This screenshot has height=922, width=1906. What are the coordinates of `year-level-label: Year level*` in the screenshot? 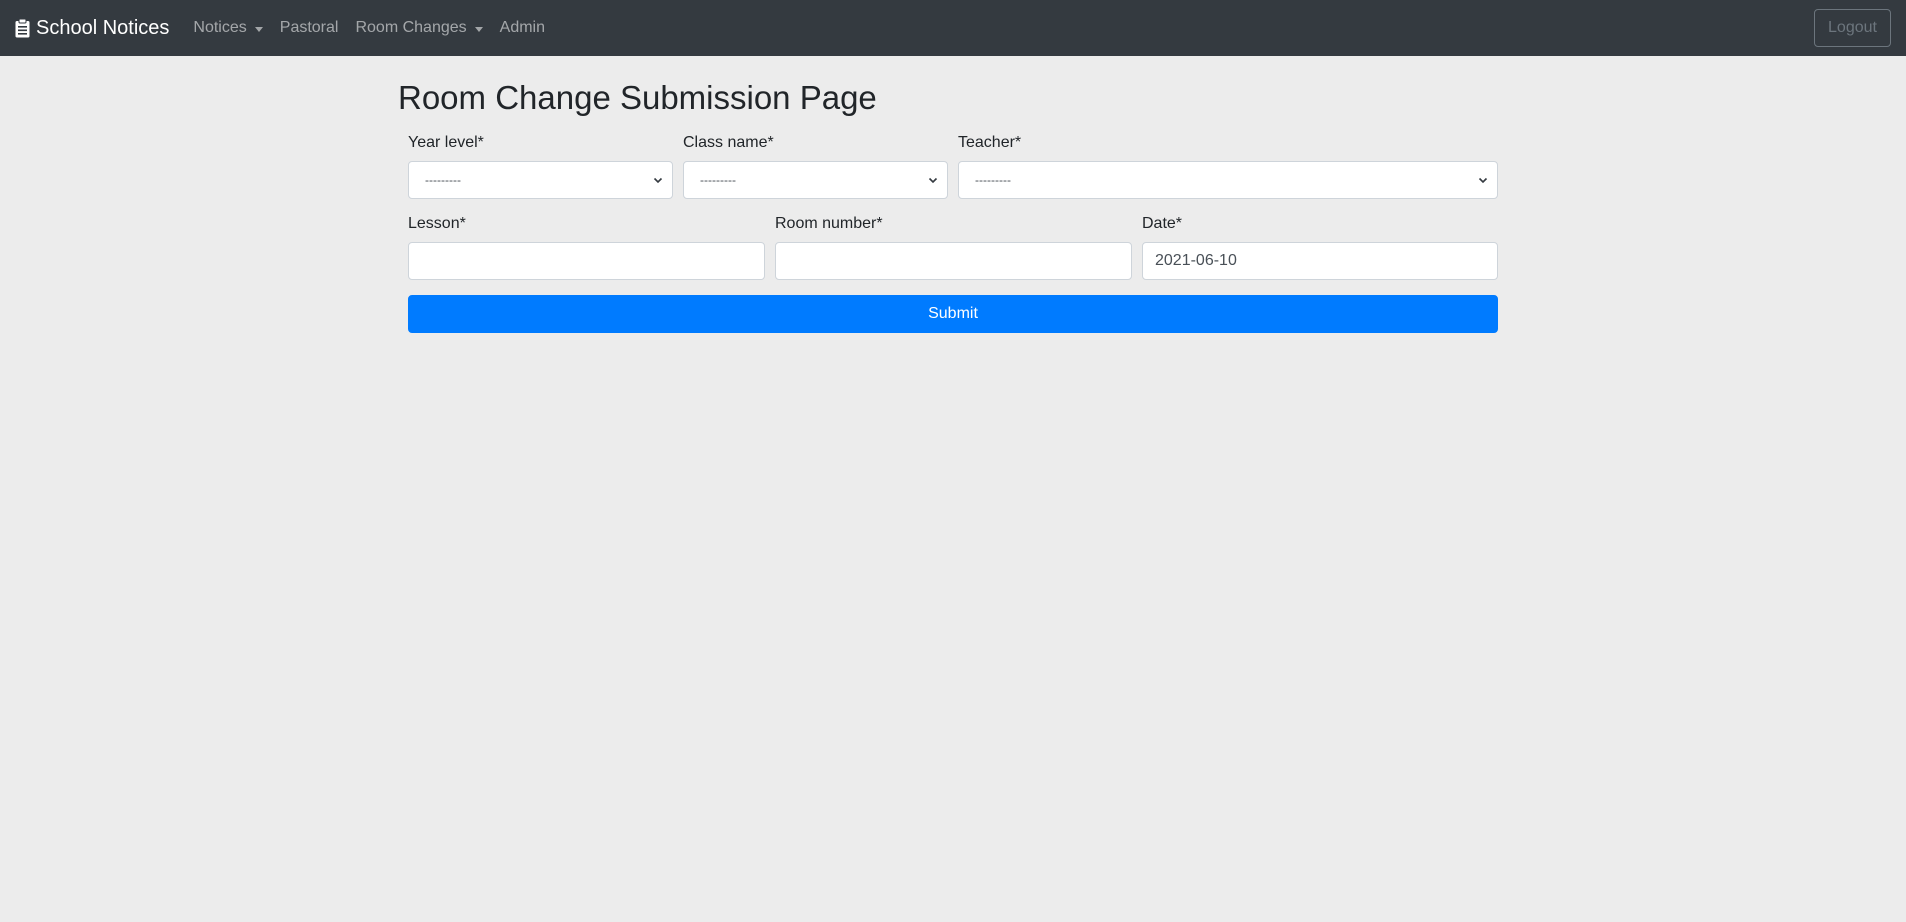 It's located at (446, 142).